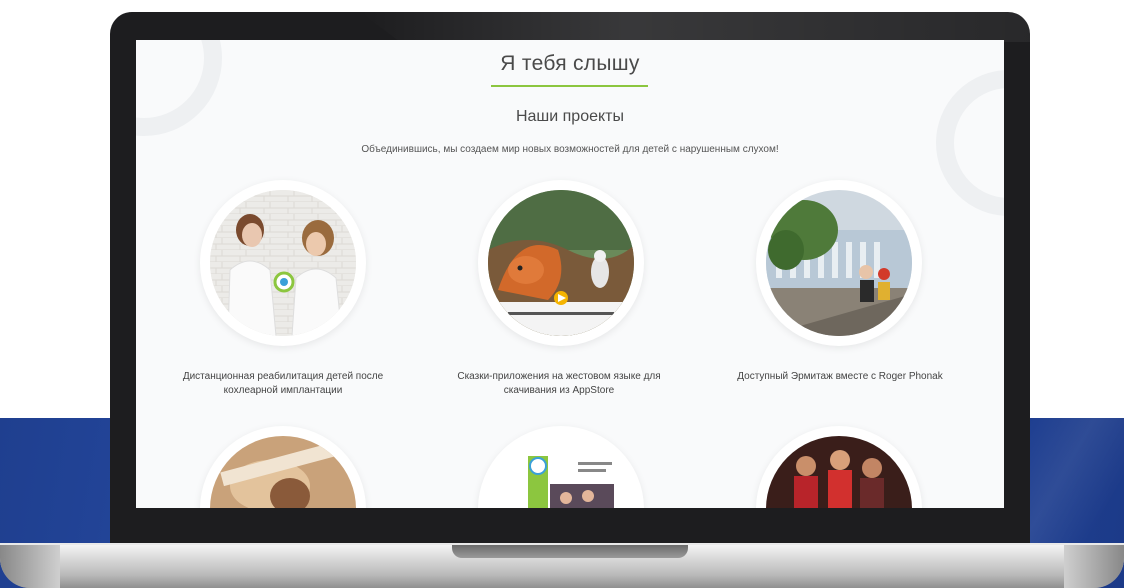 Image resolution: width=1124 pixels, height=588 pixels. I want to click on decorative-ring-right, so click(970, 143).